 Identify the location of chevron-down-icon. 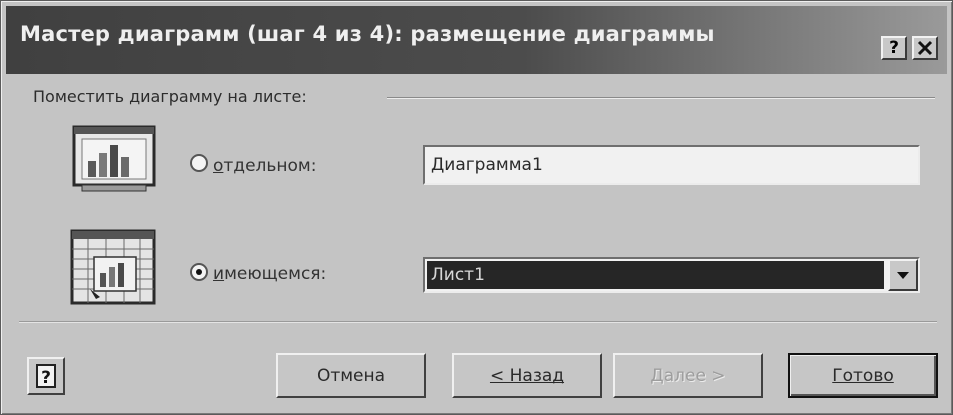
(903, 275).